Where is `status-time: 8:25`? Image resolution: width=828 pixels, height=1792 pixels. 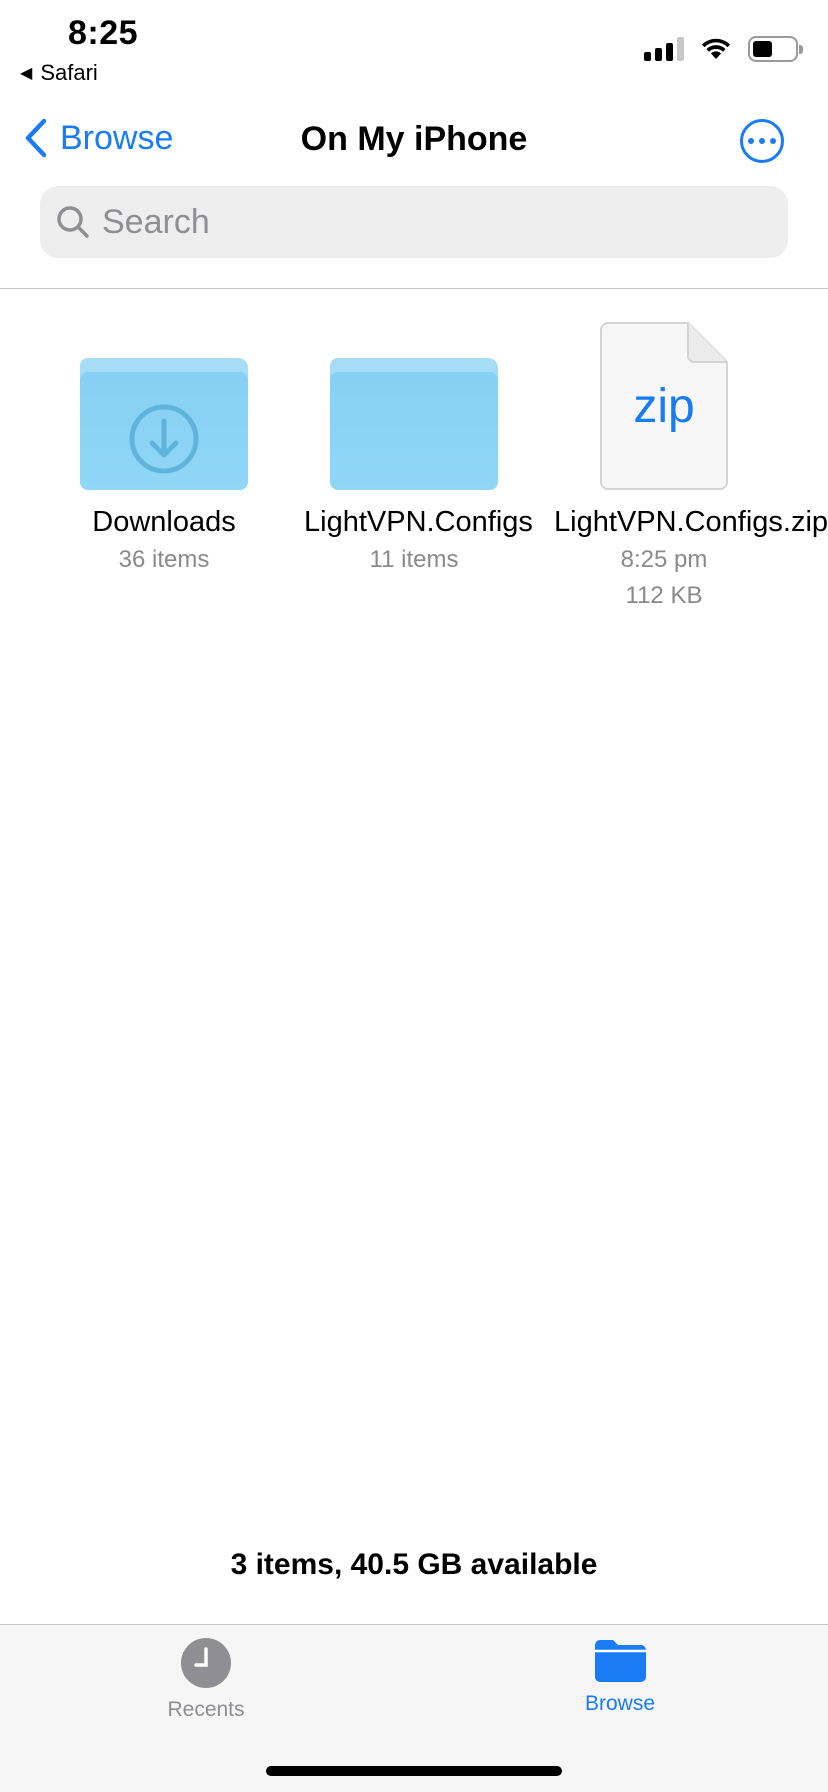
status-time: 8:25 is located at coordinates (103, 33).